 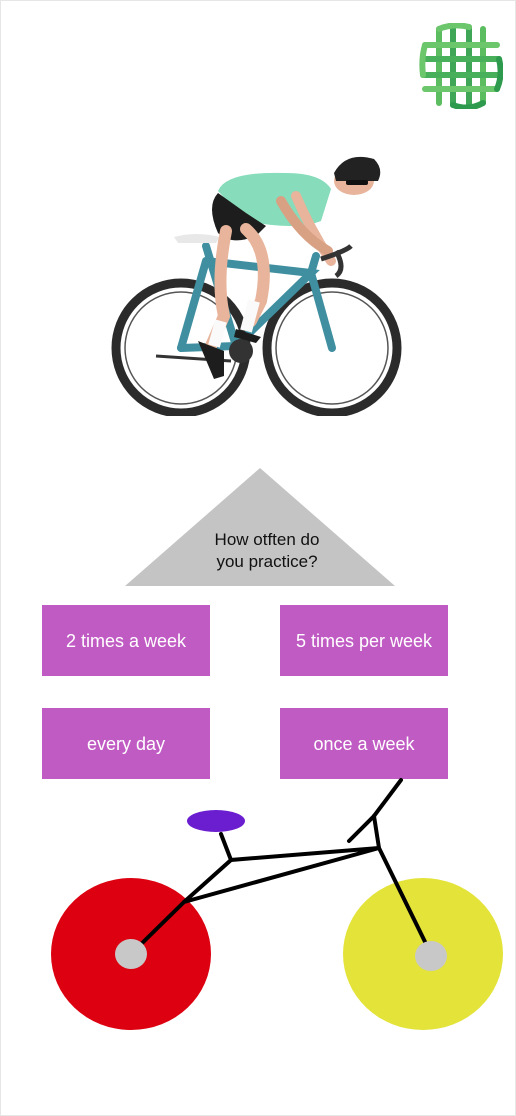 I want to click on question-card: How otften do you practice?, so click(x=260, y=527).